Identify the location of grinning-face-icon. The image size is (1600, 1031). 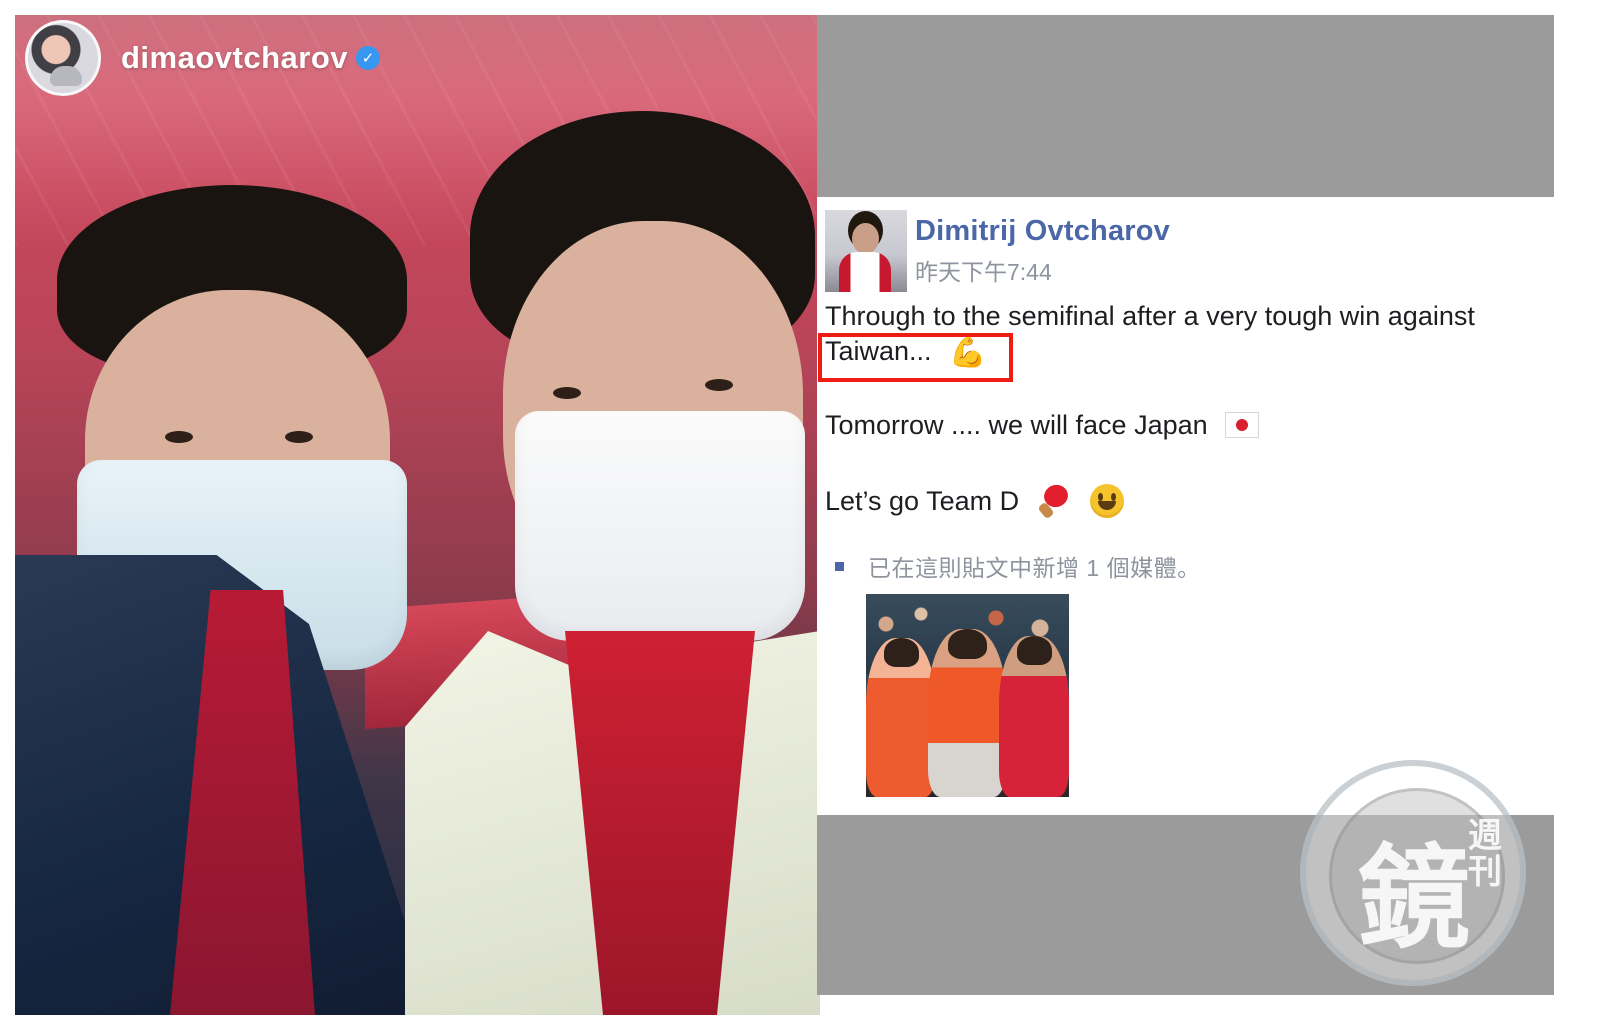
(1107, 501).